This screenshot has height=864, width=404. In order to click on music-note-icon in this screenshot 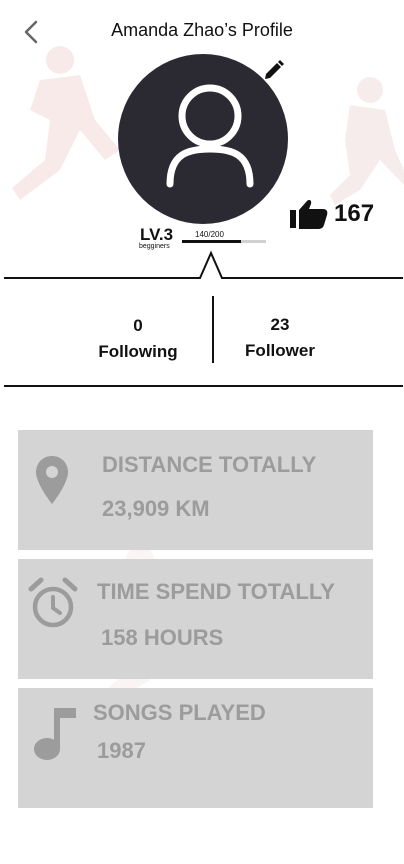, I will do `click(55, 734)`.